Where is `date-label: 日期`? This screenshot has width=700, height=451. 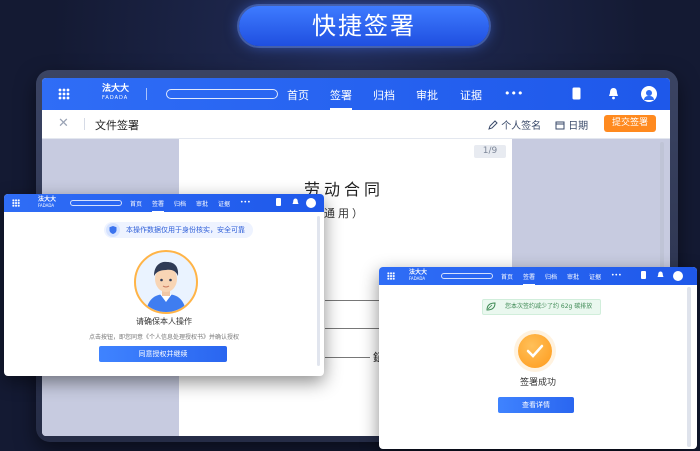
date-label: 日期 is located at coordinates (578, 126).